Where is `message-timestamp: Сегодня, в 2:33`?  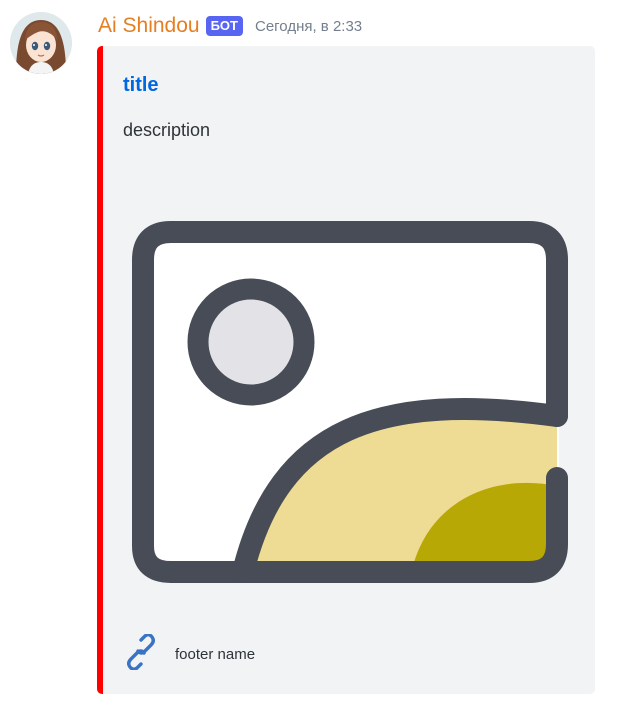
message-timestamp: Сегодня, в 2:33 is located at coordinates (308, 26).